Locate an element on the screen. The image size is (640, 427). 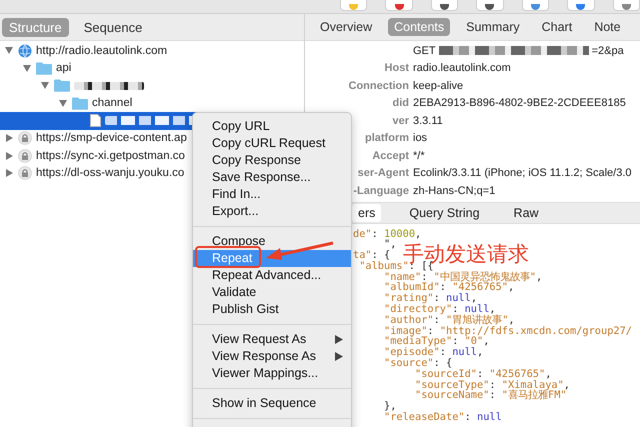
code-line: }, is located at coordinates (389, 406).